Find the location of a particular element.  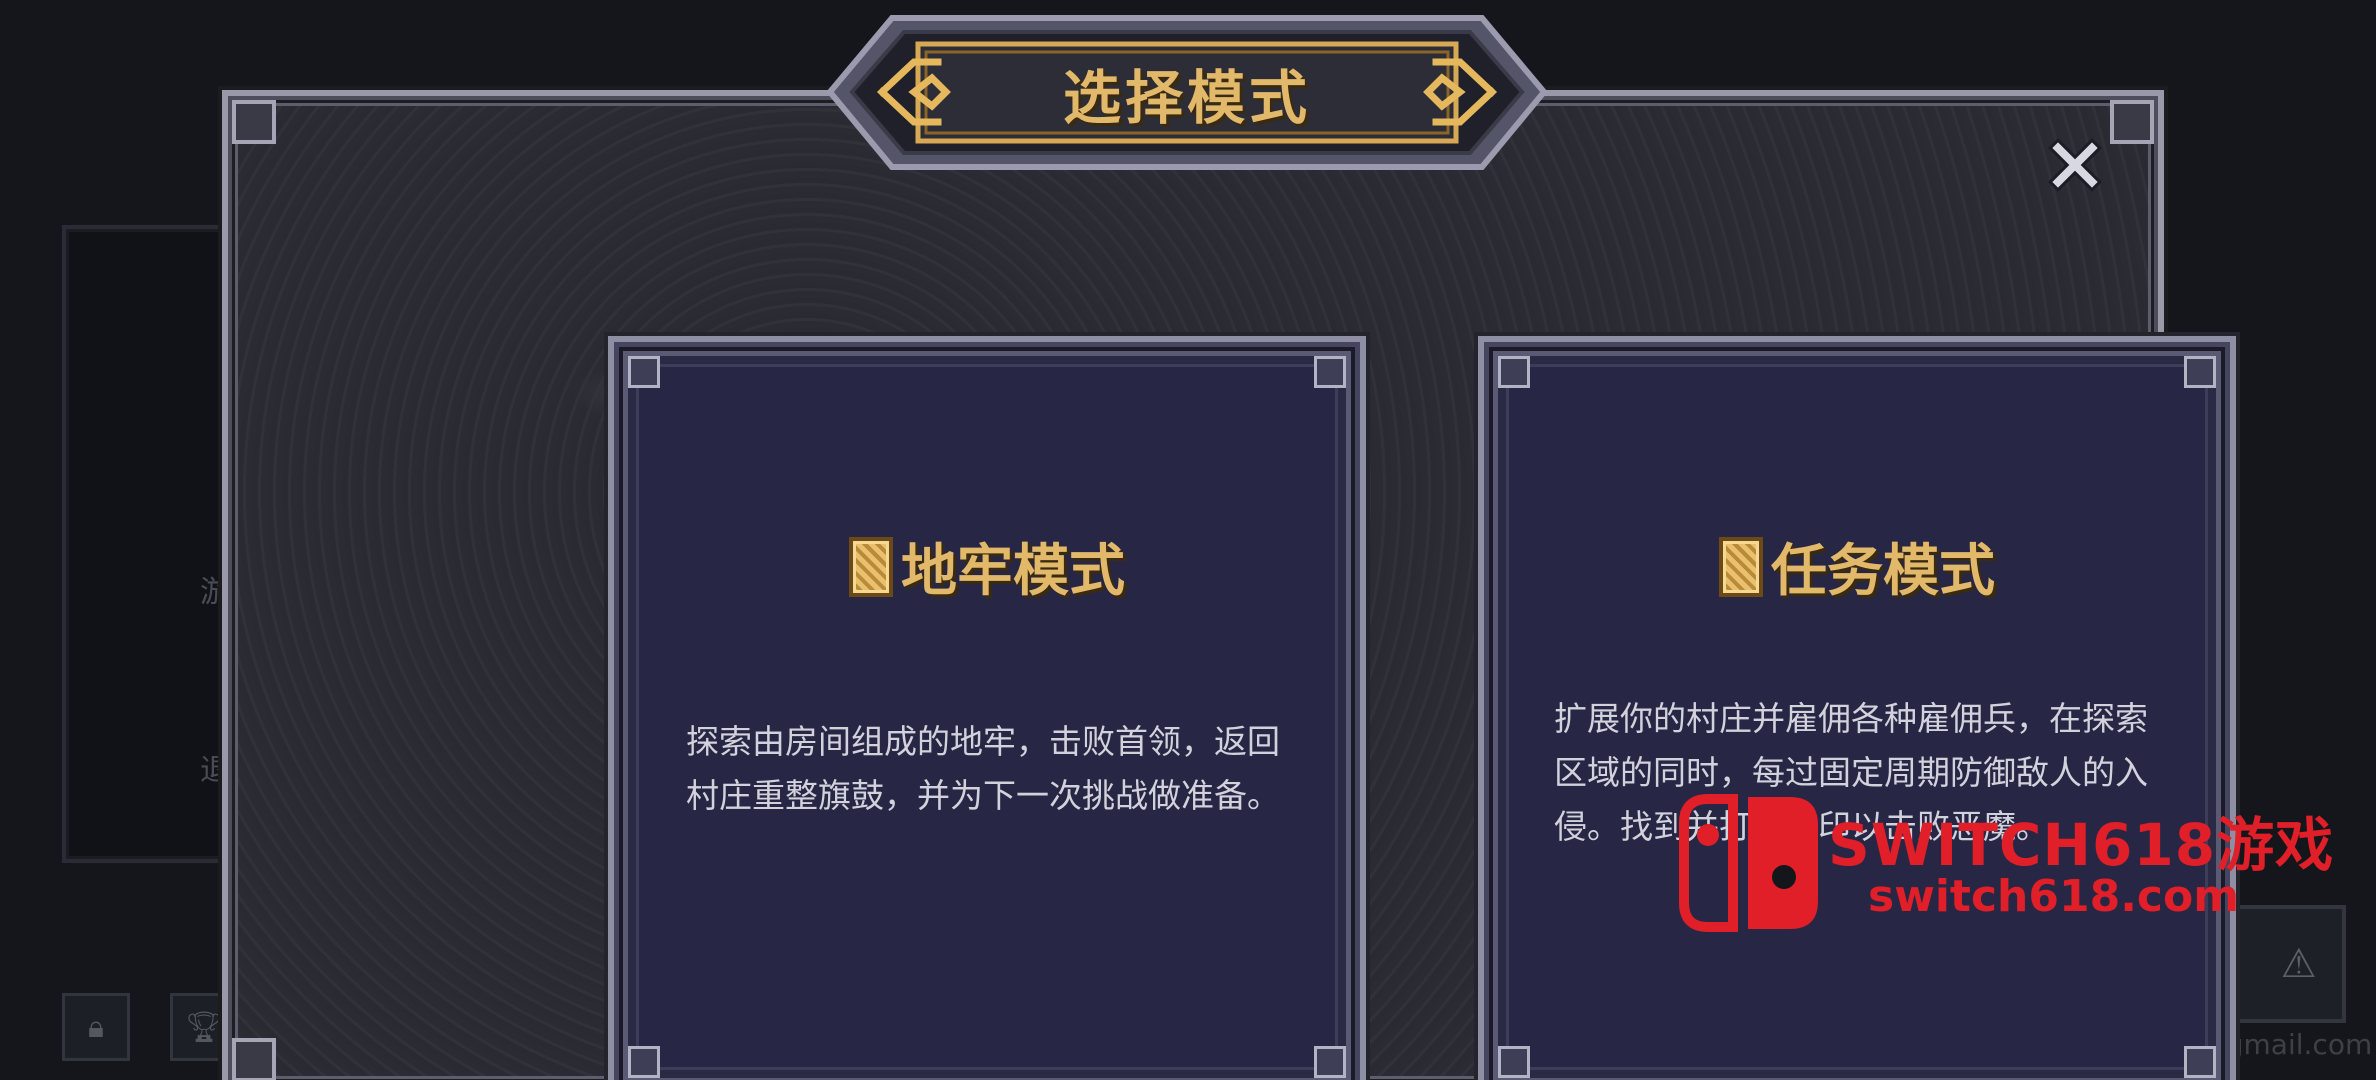

lock-icon: 🔒︎ is located at coordinates (96, 1027).